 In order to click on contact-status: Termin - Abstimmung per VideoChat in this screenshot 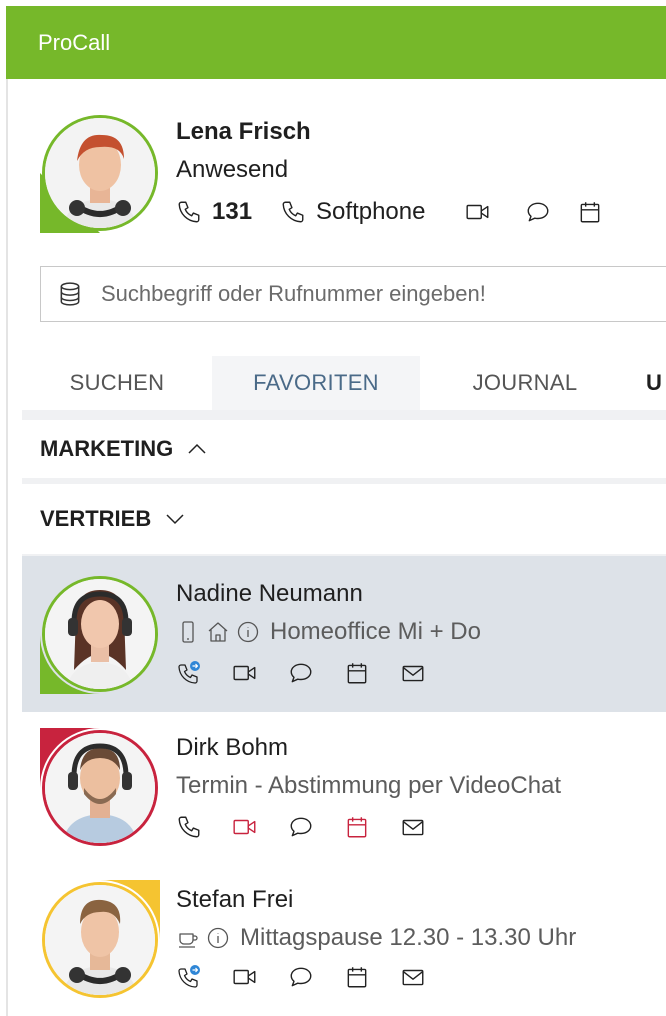, I will do `click(368, 786)`.